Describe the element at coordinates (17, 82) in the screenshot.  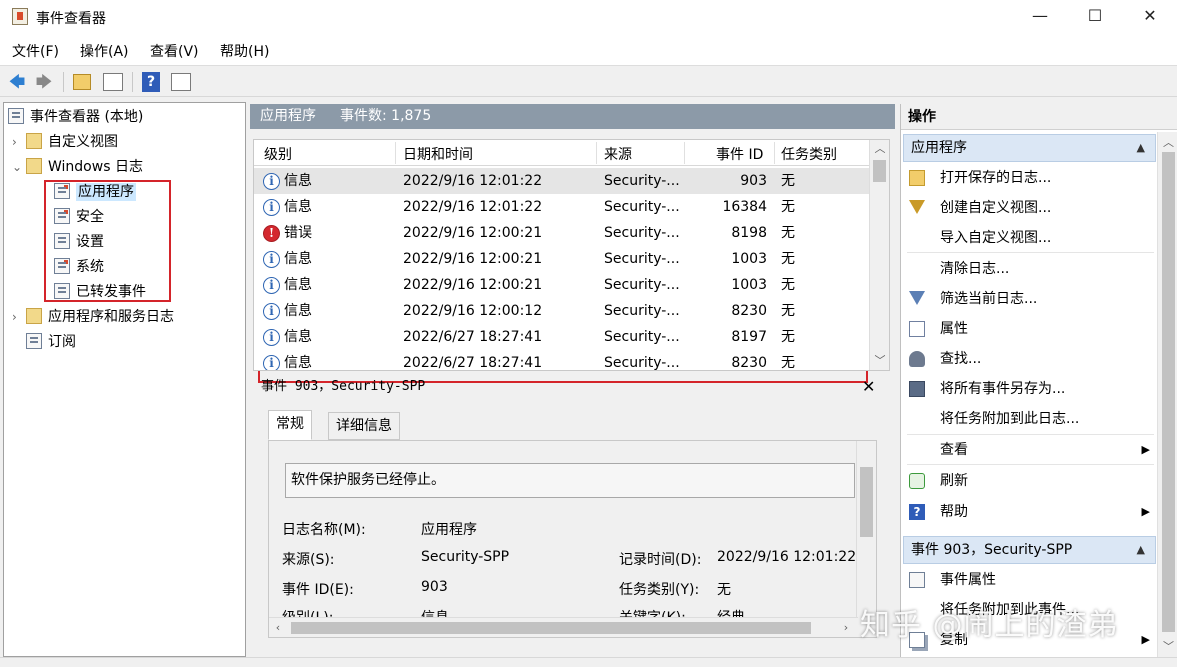
I see `back-arrow-icon: 🡄` at that location.